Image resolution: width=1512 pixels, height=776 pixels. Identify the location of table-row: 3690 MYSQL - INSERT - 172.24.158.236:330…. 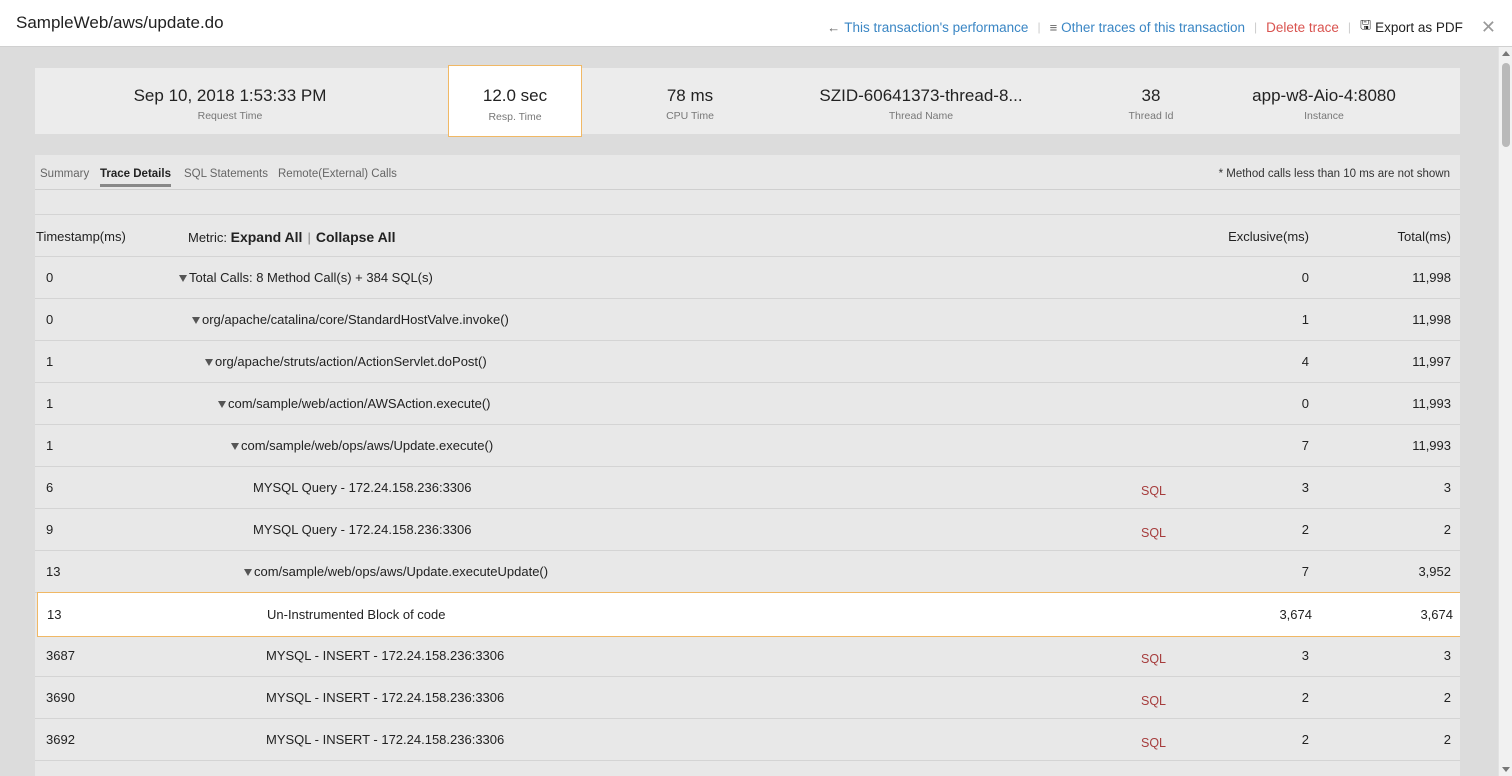
(747, 698).